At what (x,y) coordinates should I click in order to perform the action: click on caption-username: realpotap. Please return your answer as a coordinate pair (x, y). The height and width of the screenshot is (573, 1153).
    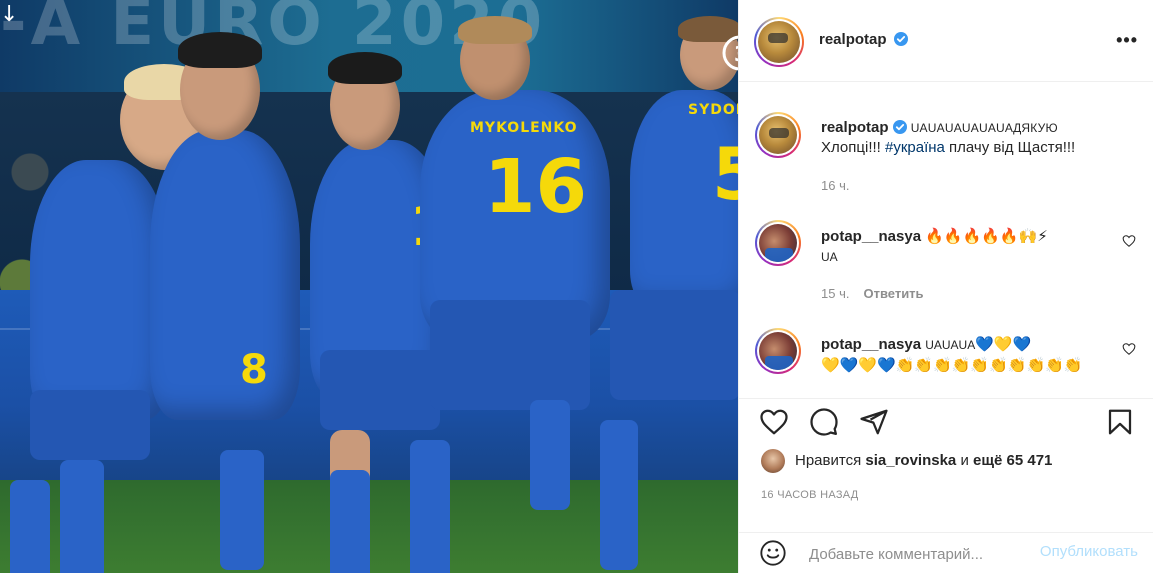
    Looking at the image, I should click on (855, 127).